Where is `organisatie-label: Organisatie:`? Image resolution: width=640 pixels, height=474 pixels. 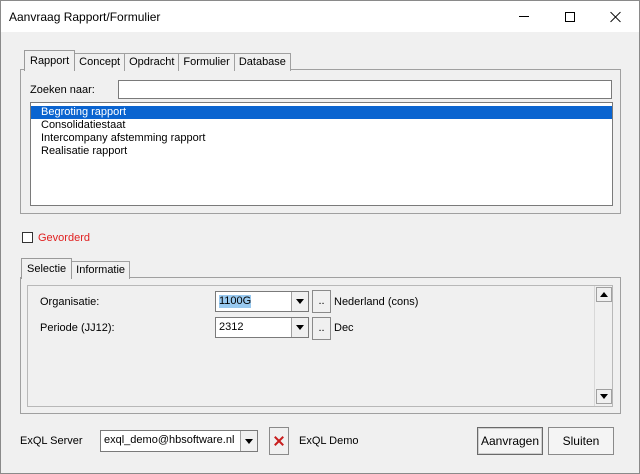
organisatie-label: Organisatie: is located at coordinates (70, 302).